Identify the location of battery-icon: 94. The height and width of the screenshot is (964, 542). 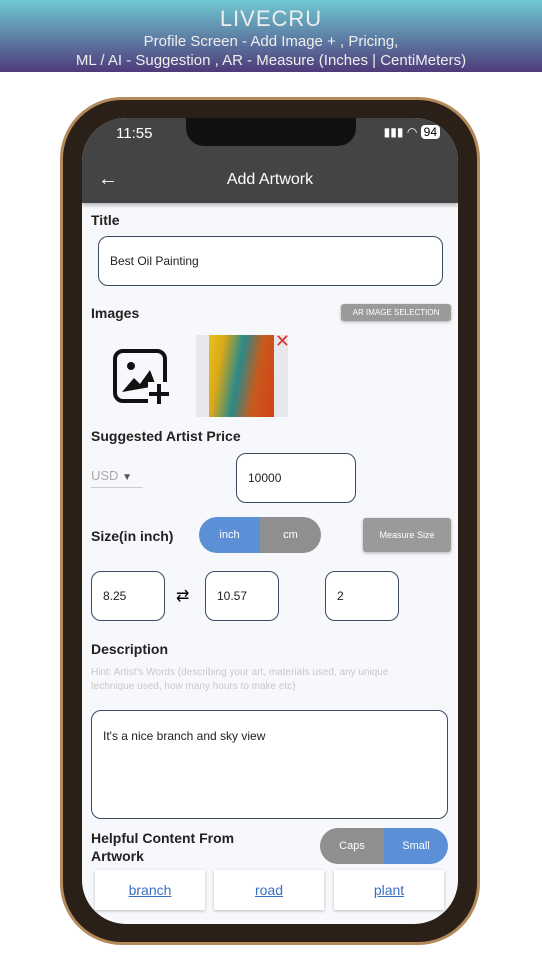
(430, 132).